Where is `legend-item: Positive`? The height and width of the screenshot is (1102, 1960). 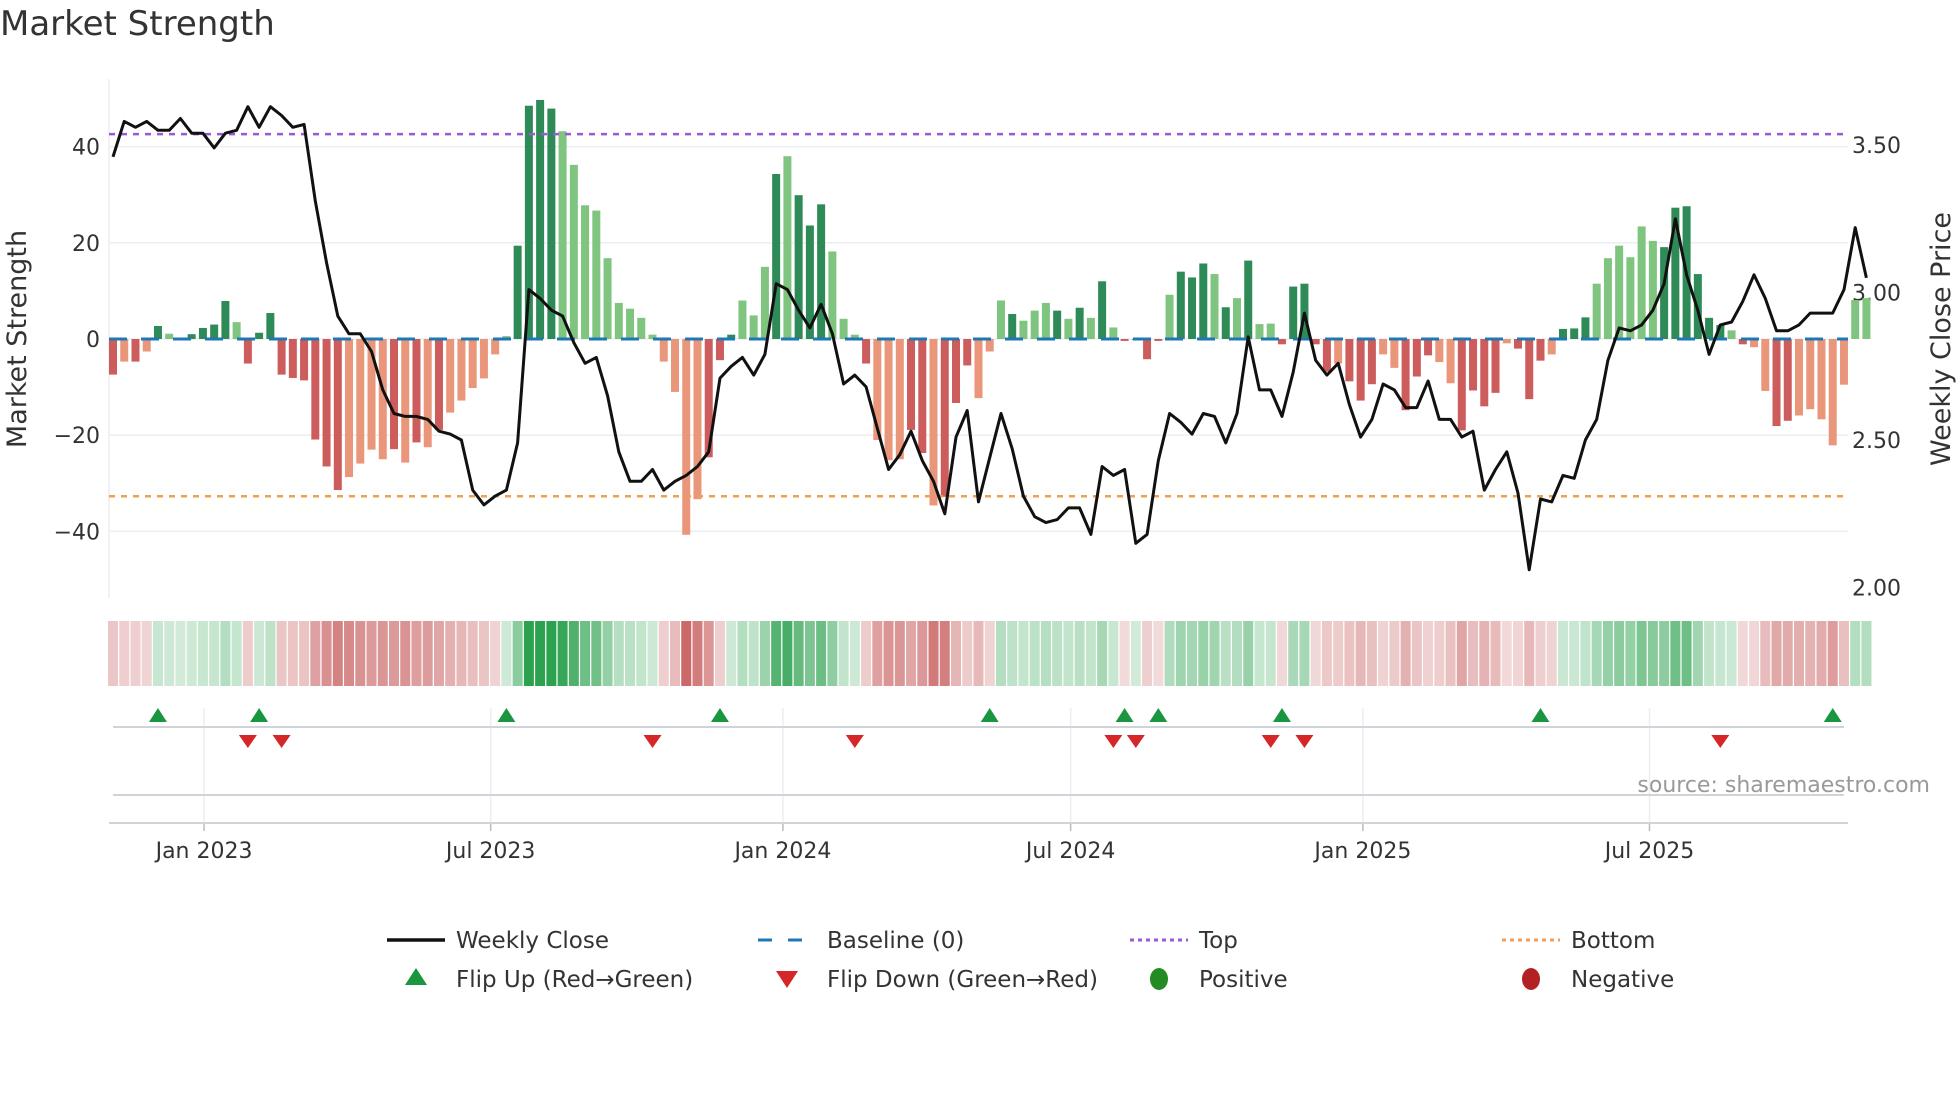 legend-item: Positive is located at coordinates (1219, 980).